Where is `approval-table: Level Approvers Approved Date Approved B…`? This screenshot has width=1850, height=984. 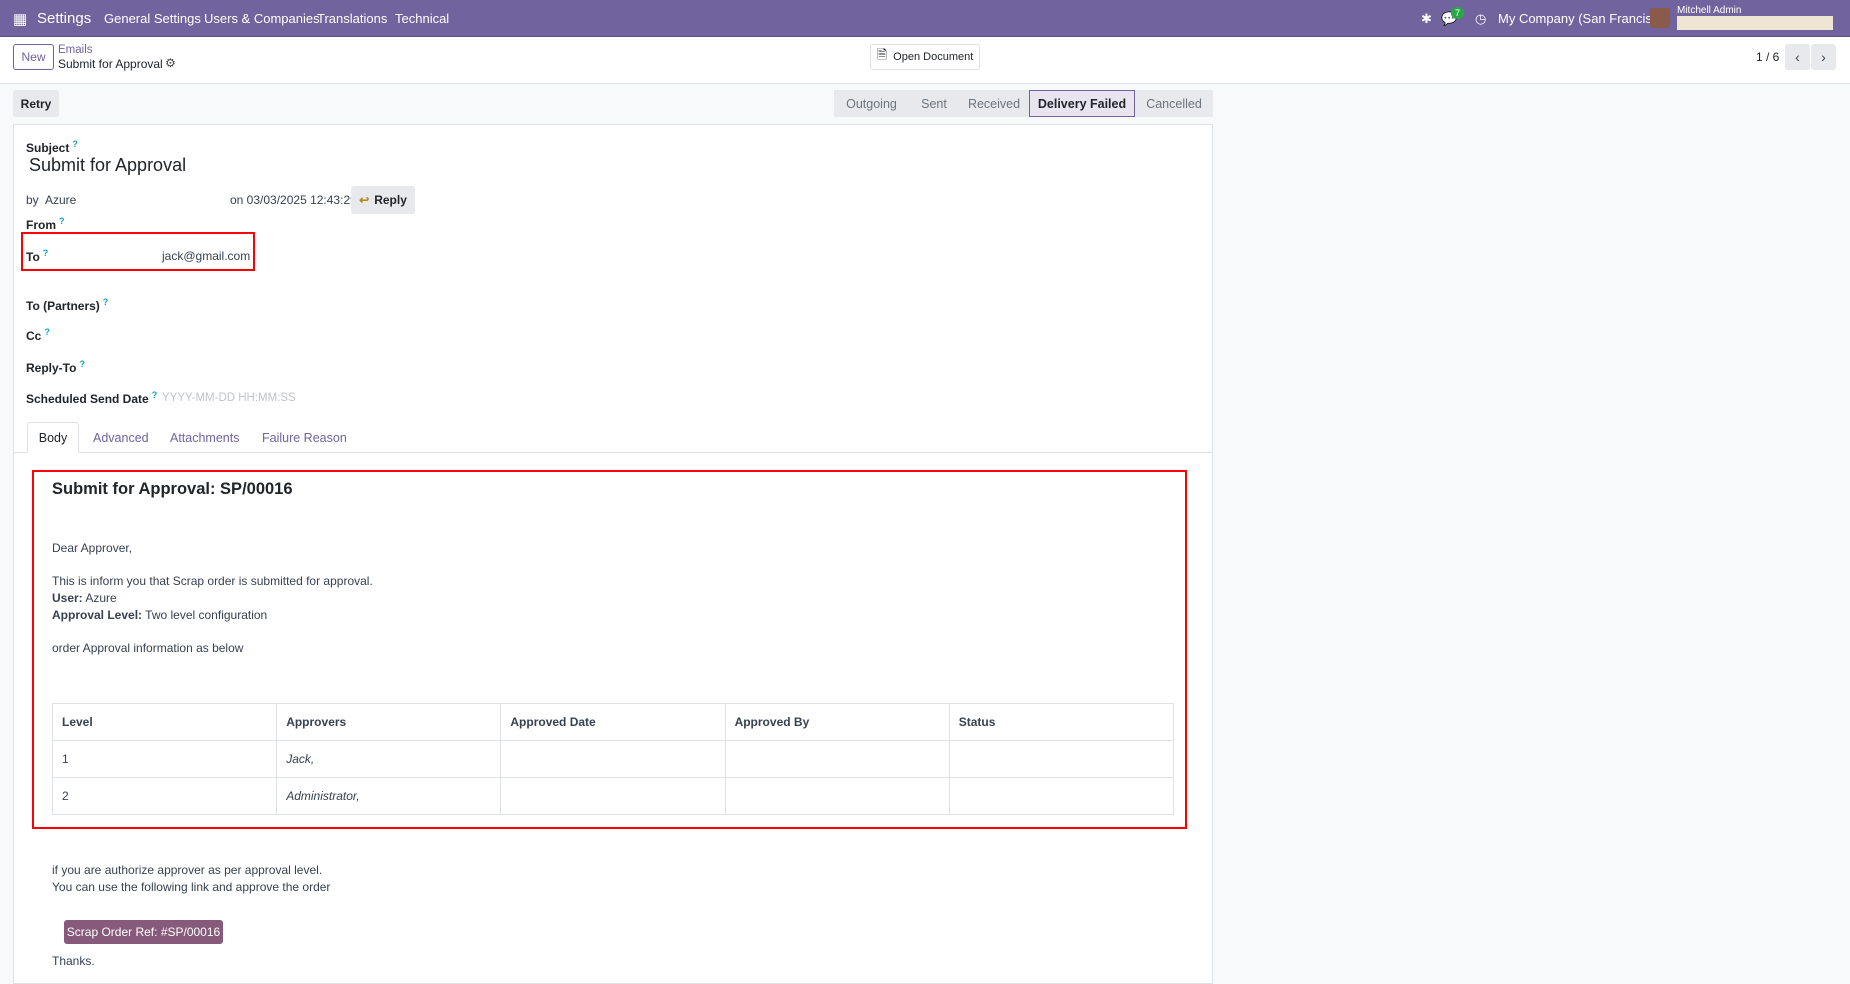 approval-table: Level Approvers Approved Date Approved B… is located at coordinates (613, 759).